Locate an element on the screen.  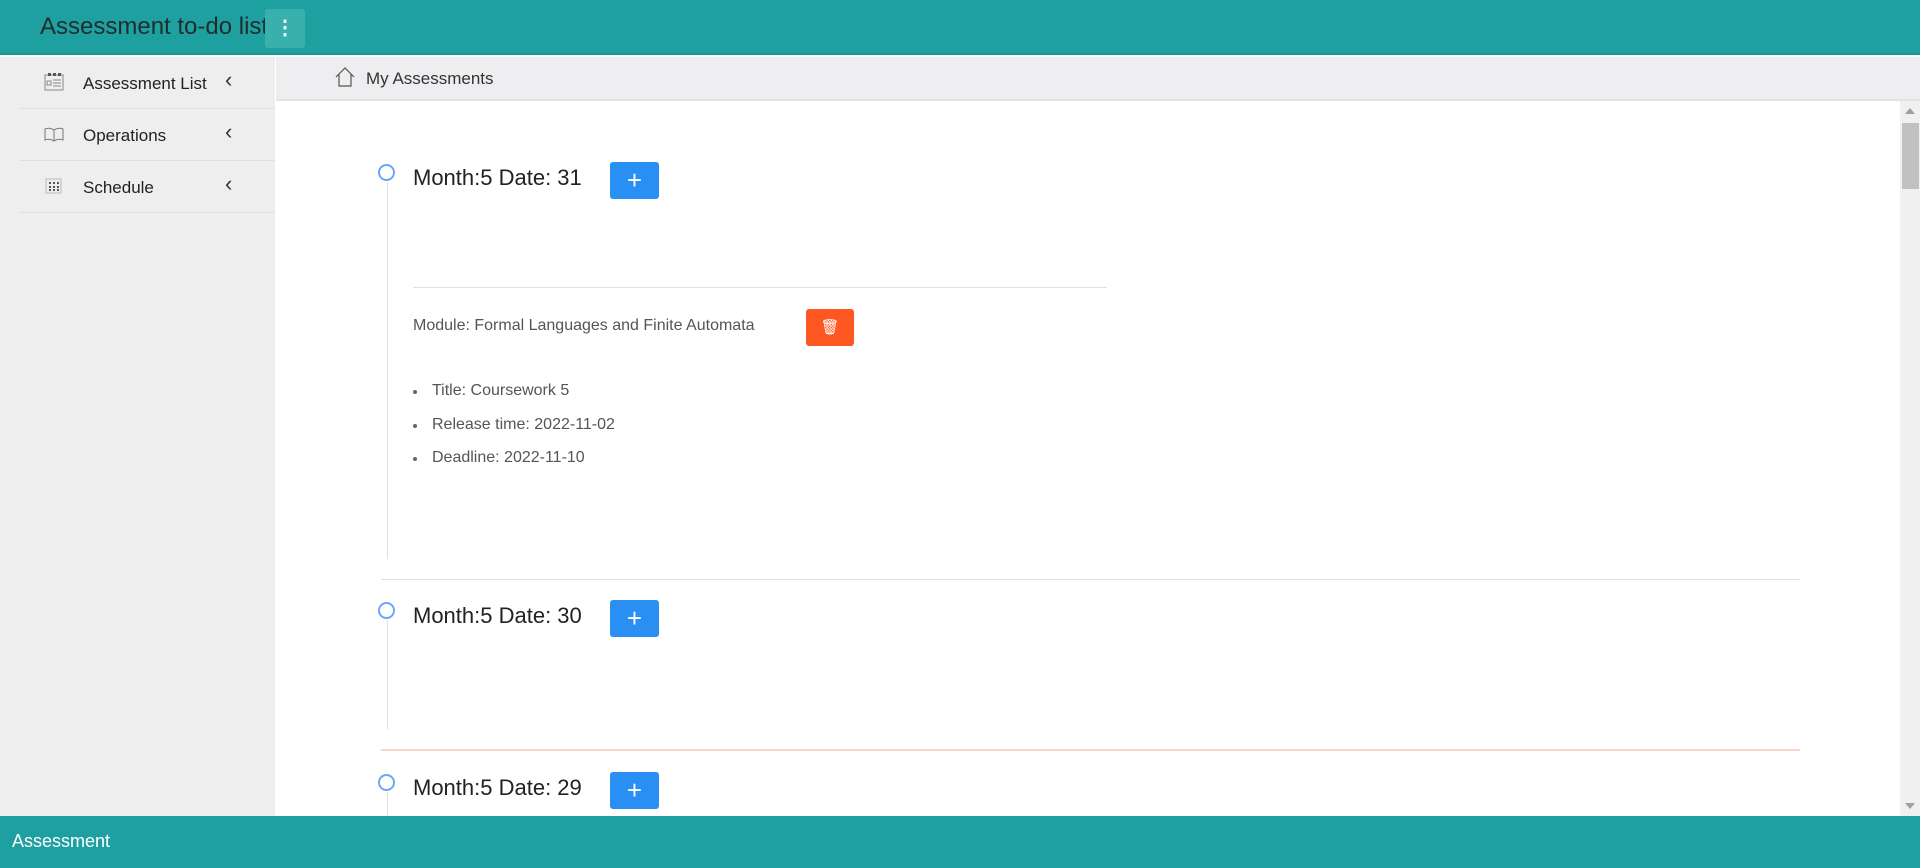
release-time: Release time: 2022-11-02 is located at coordinates (514, 424).